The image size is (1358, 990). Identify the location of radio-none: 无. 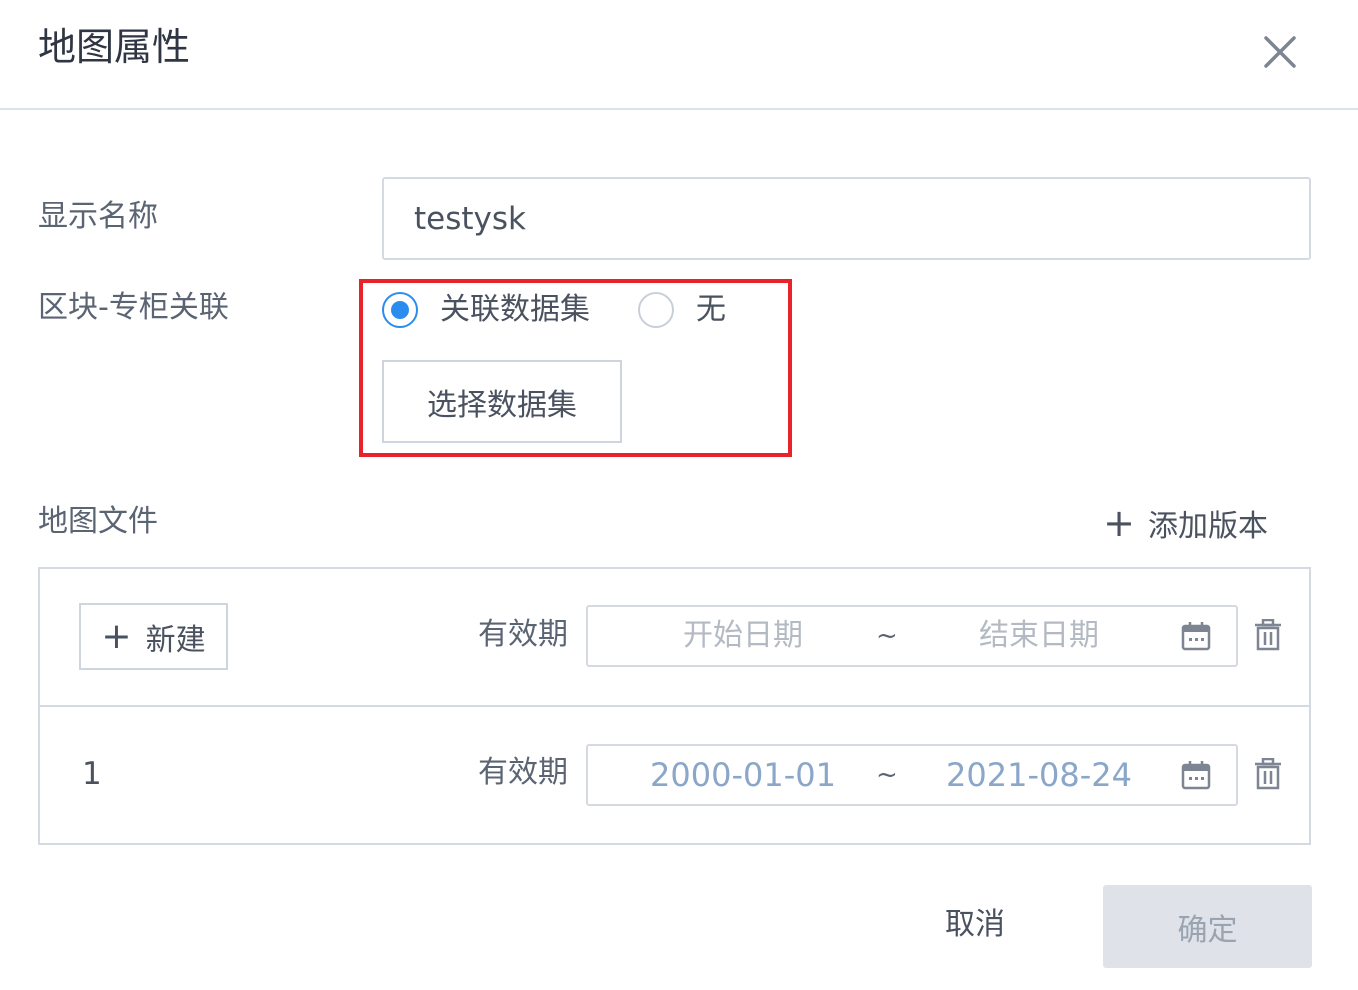
(682, 310).